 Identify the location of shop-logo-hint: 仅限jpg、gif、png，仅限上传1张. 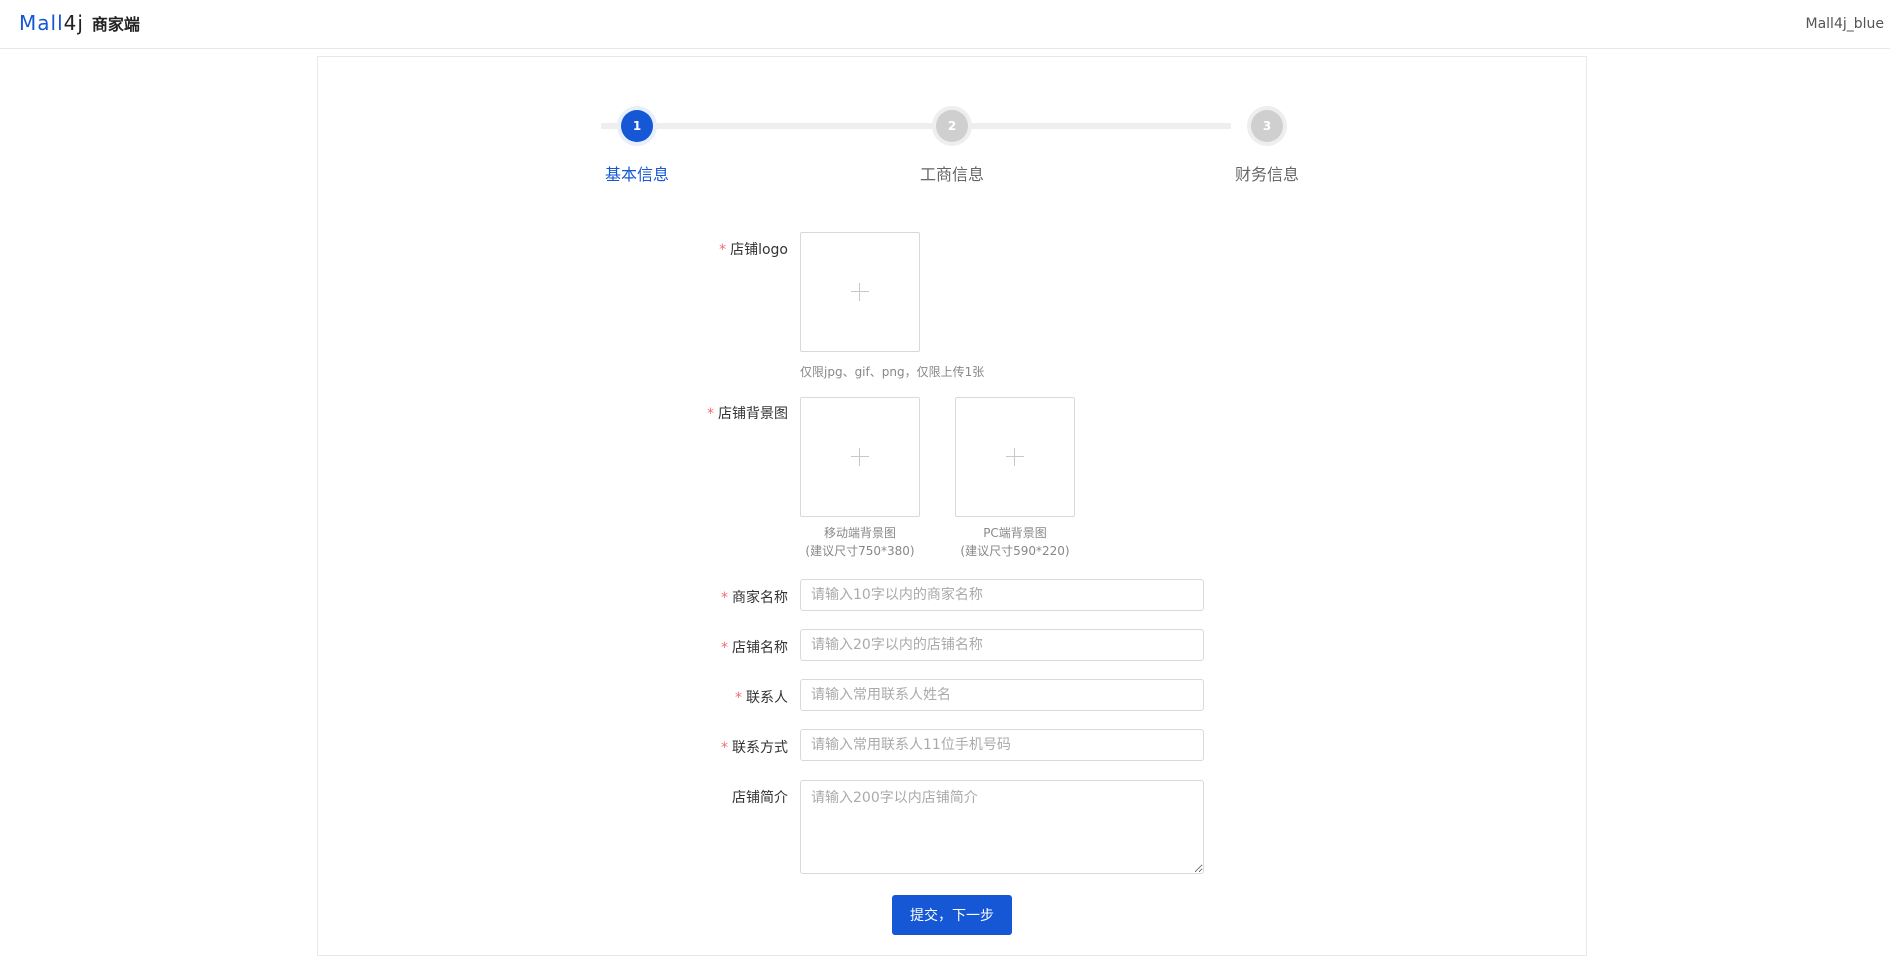
(892, 372).